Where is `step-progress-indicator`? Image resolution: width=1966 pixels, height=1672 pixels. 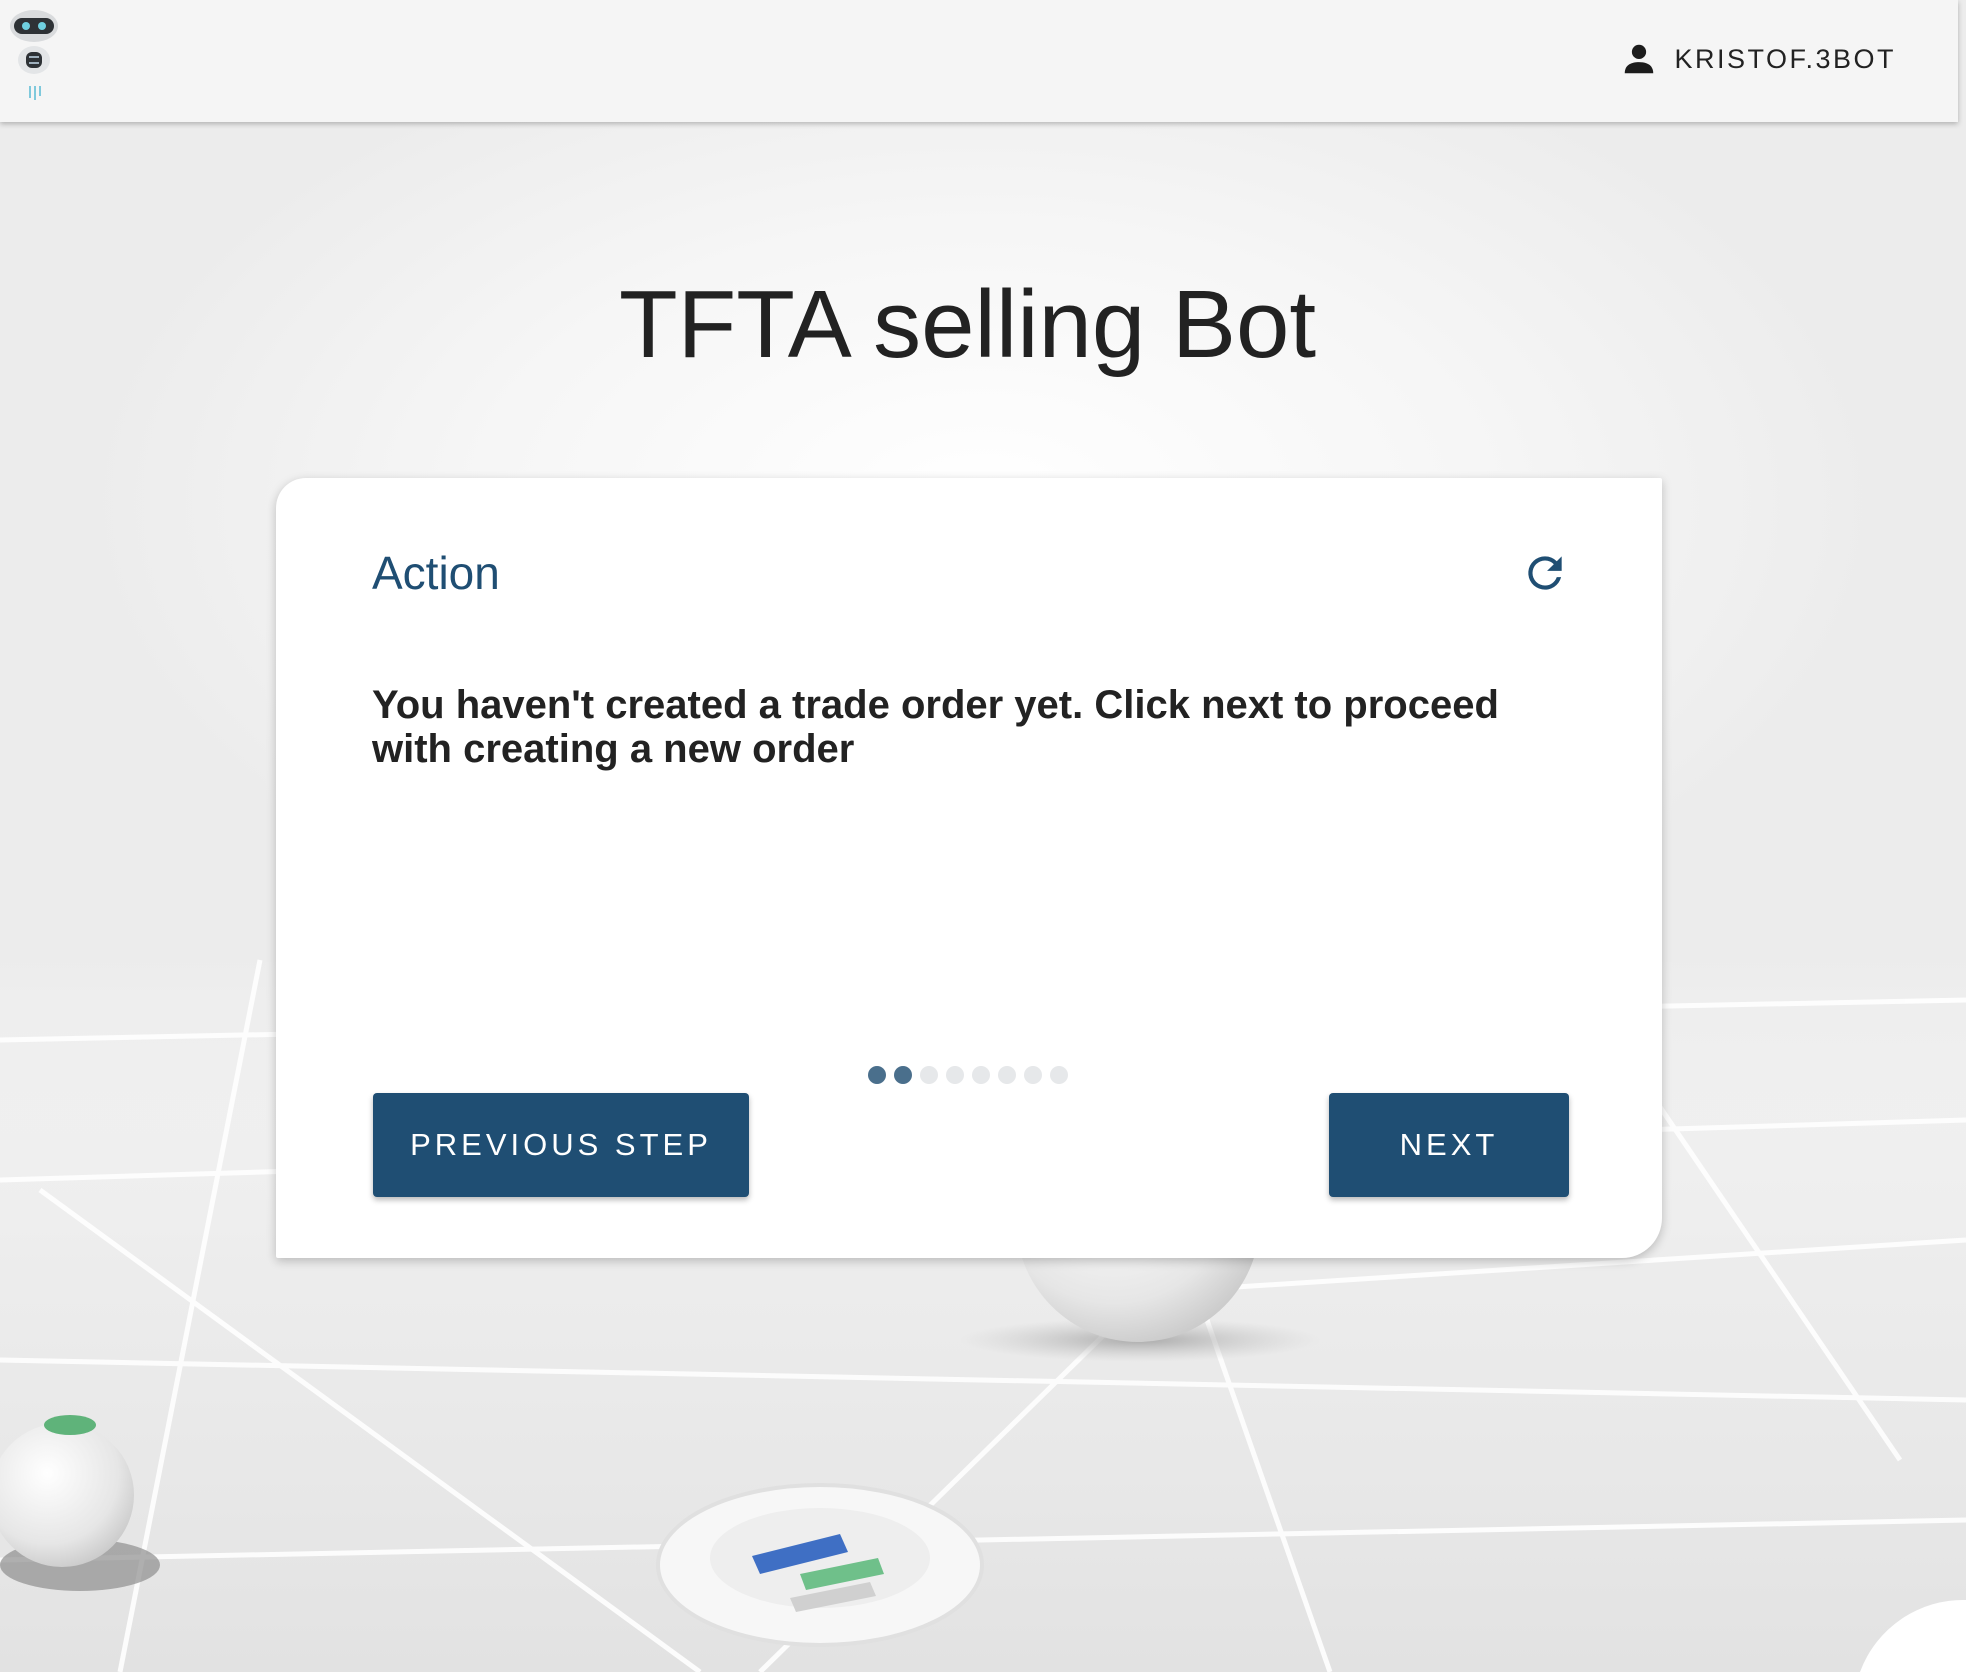 step-progress-indicator is located at coordinates (968, 1075).